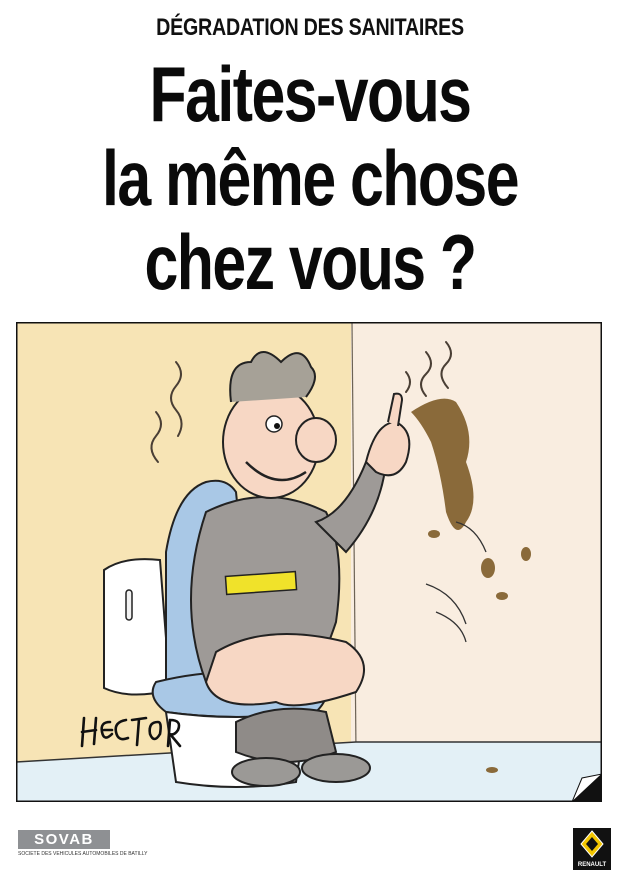 This screenshot has height=877, width=620. Describe the element at coordinates (286, 735) in the screenshot. I see `pants` at that location.